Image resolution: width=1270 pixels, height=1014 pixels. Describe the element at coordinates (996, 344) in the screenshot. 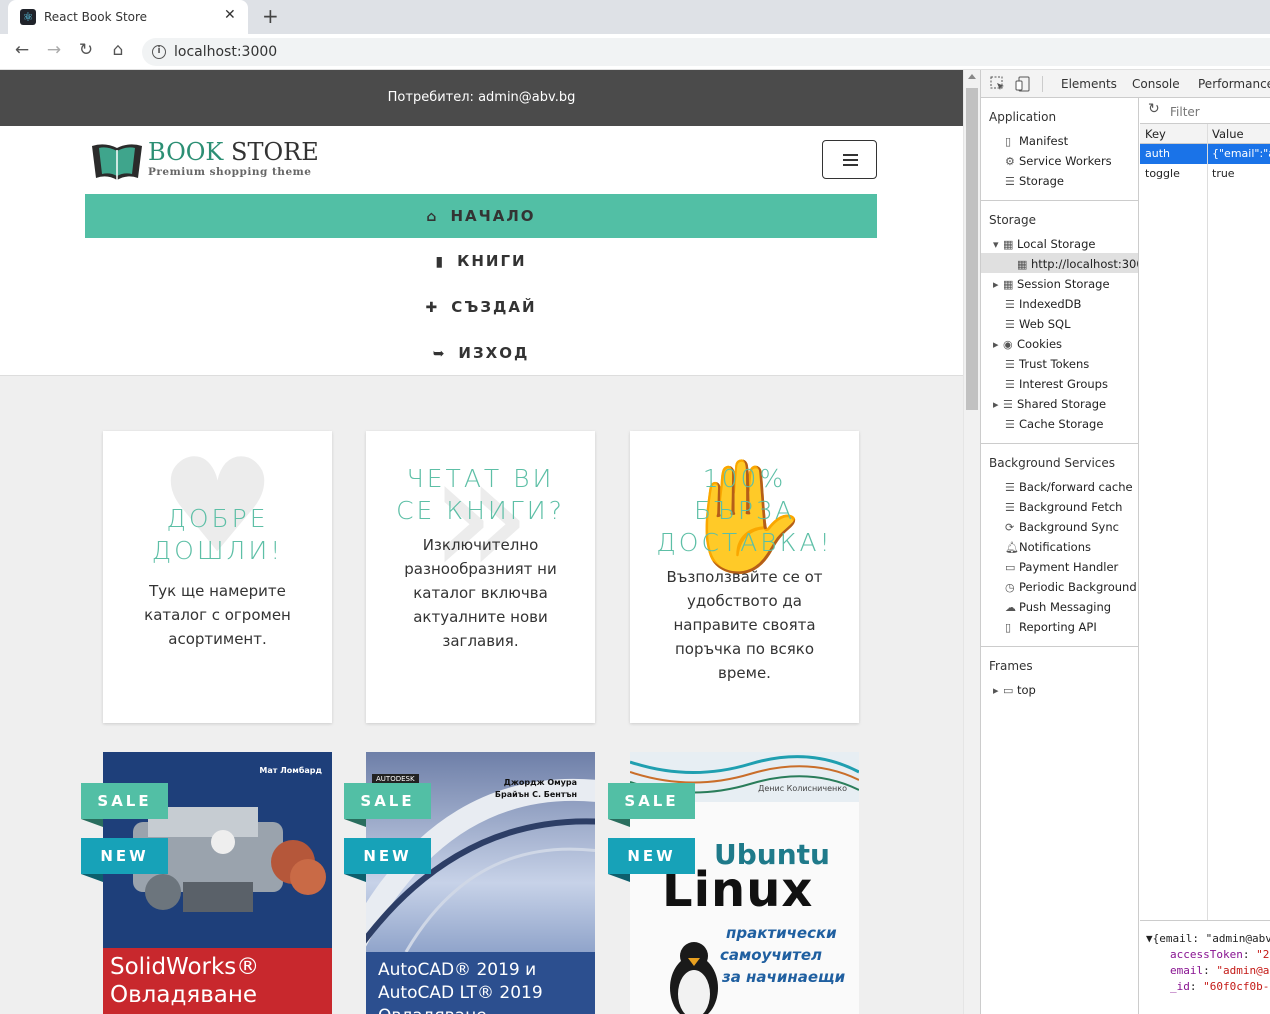

I see `collapsed-arrow-icon: ▸` at that location.